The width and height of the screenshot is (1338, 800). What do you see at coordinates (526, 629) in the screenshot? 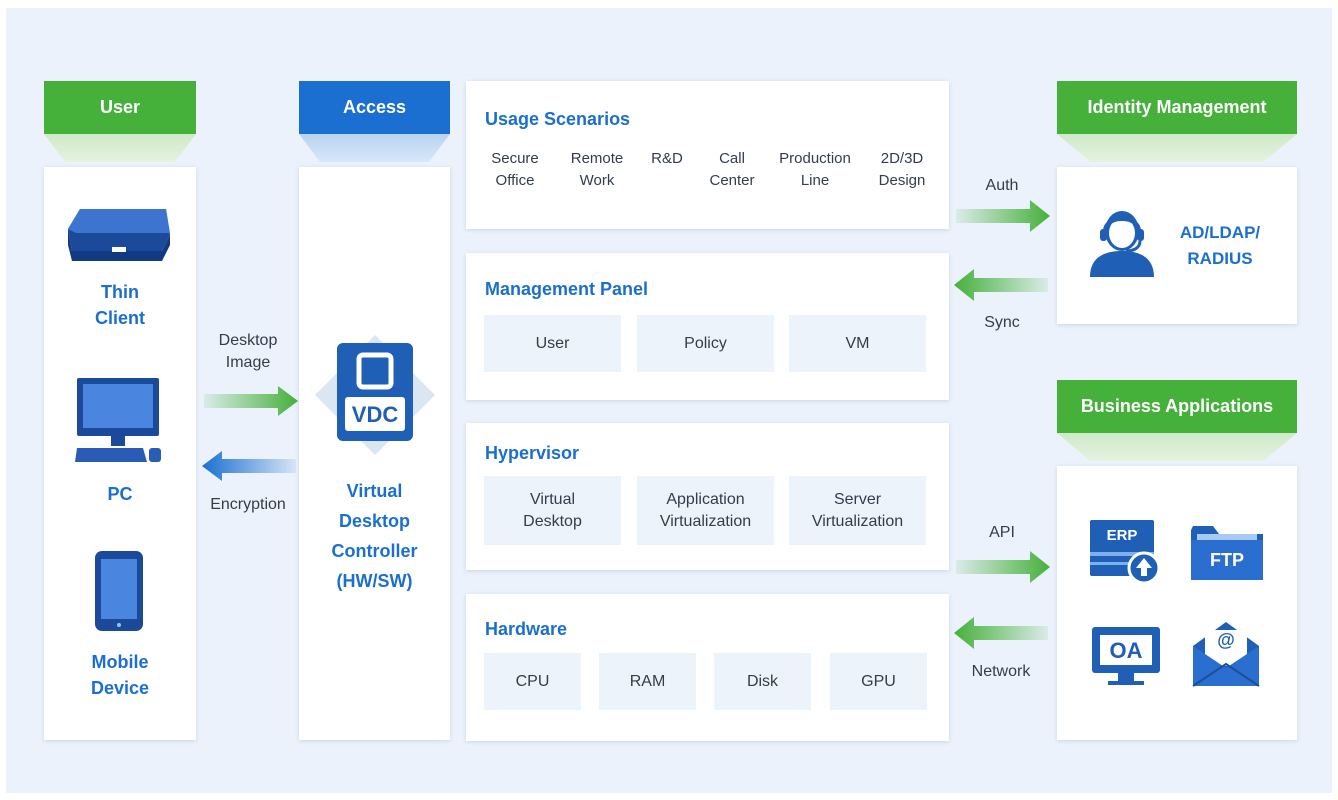
I see `hardware-title: Hardware` at bounding box center [526, 629].